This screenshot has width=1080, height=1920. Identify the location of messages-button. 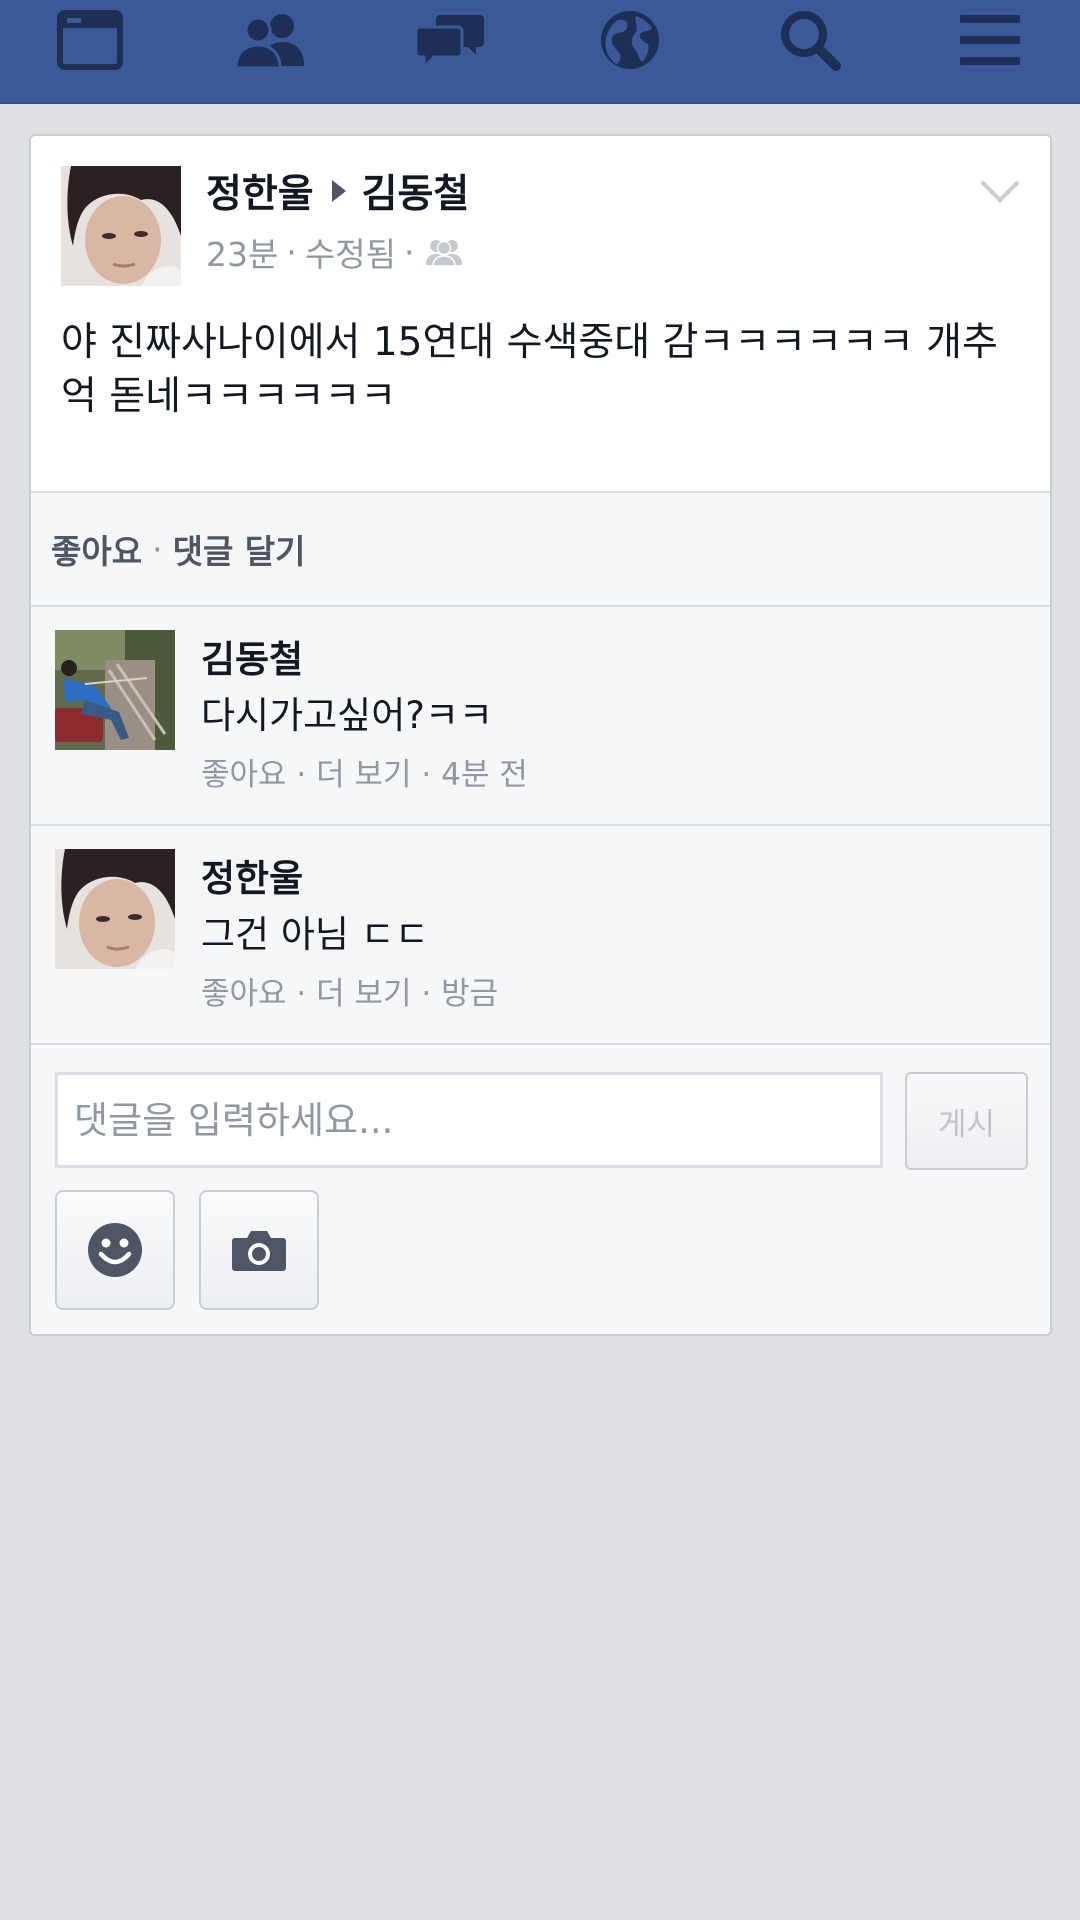
(450, 40).